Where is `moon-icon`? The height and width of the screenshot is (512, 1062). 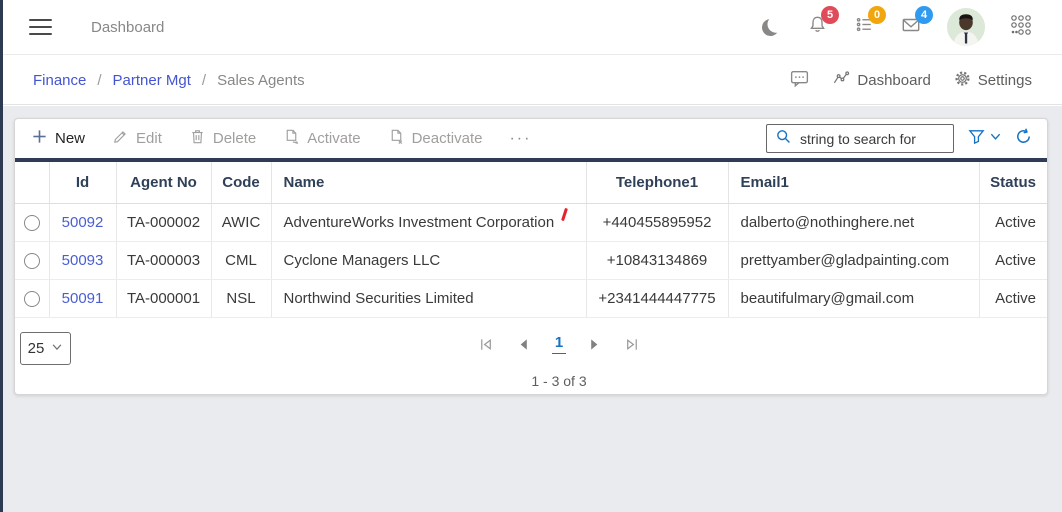 moon-icon is located at coordinates (769, 26).